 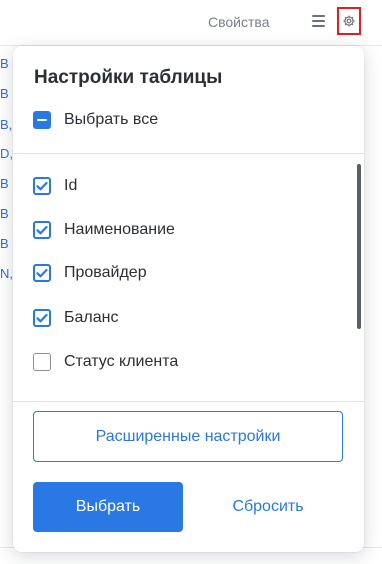 What do you see at coordinates (268, 507) in the screenshot?
I see `reset-button: Сбросить` at bounding box center [268, 507].